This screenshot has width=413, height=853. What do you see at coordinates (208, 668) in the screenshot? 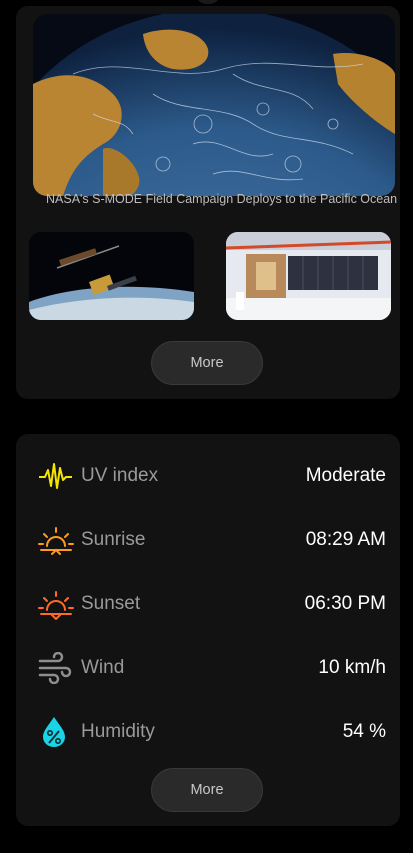
I see `wind-row: Wind 10 km/h` at bounding box center [208, 668].